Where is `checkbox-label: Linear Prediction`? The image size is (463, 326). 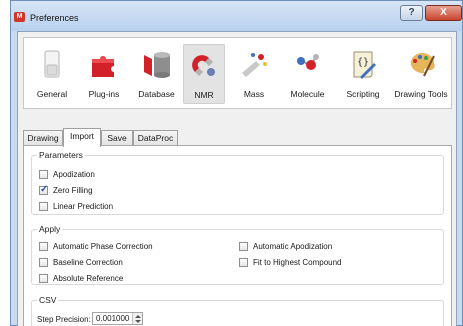 checkbox-label: Linear Prediction is located at coordinates (83, 206).